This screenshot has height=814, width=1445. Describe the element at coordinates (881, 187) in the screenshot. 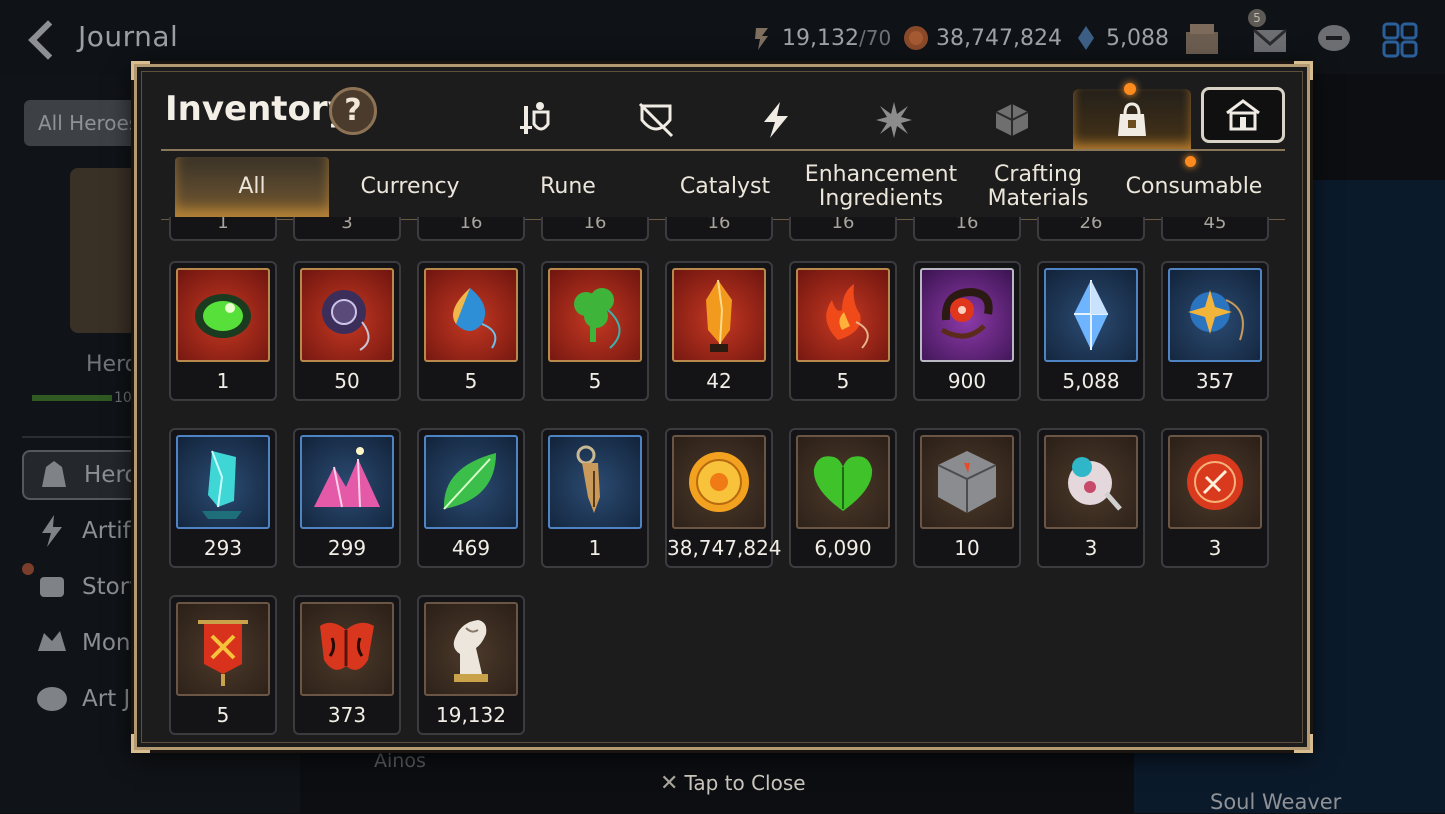

I see `subtab-enhancement-ingredients: Enhancement Ingredients` at that location.